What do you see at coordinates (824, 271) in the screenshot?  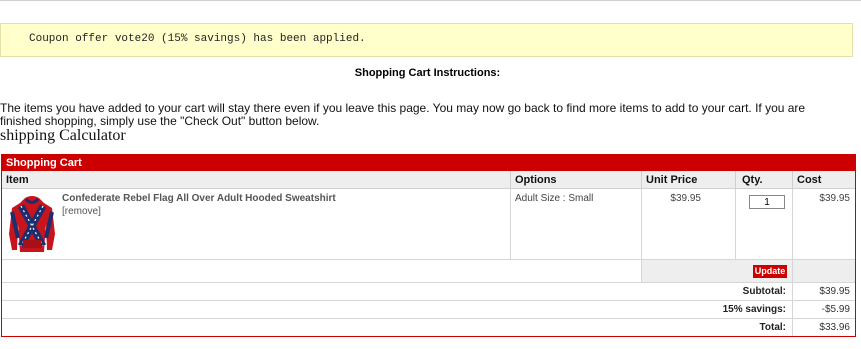 I see `update-row-cost-spacer` at bounding box center [824, 271].